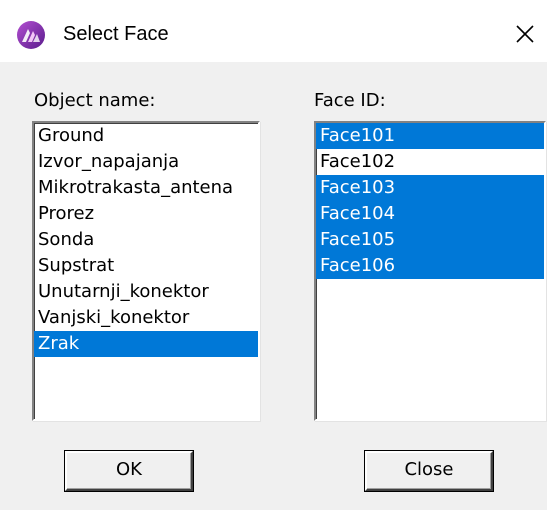  I want to click on object-list-item: Vanjski_konektor, so click(146, 318).